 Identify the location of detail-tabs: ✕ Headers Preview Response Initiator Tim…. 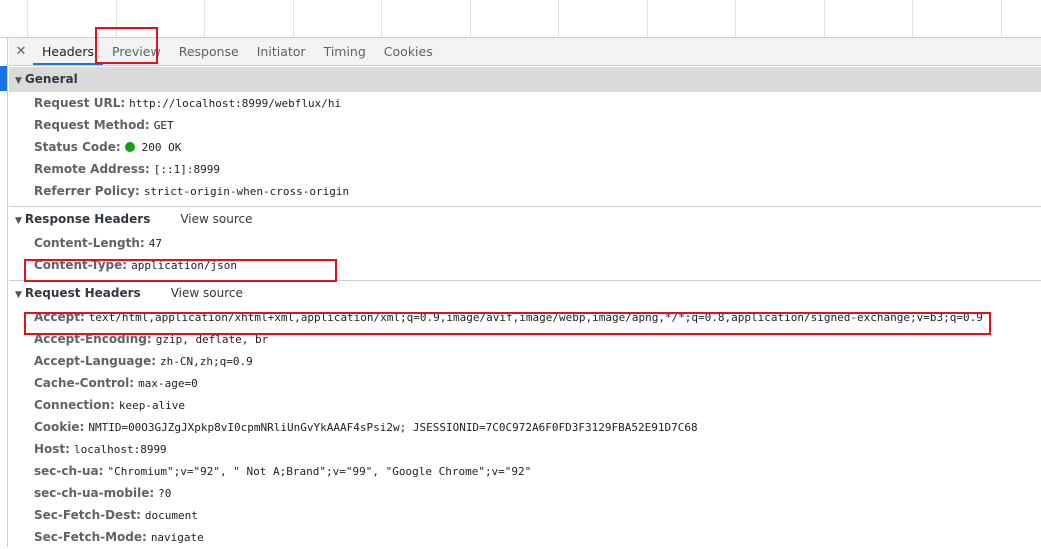
(525, 52).